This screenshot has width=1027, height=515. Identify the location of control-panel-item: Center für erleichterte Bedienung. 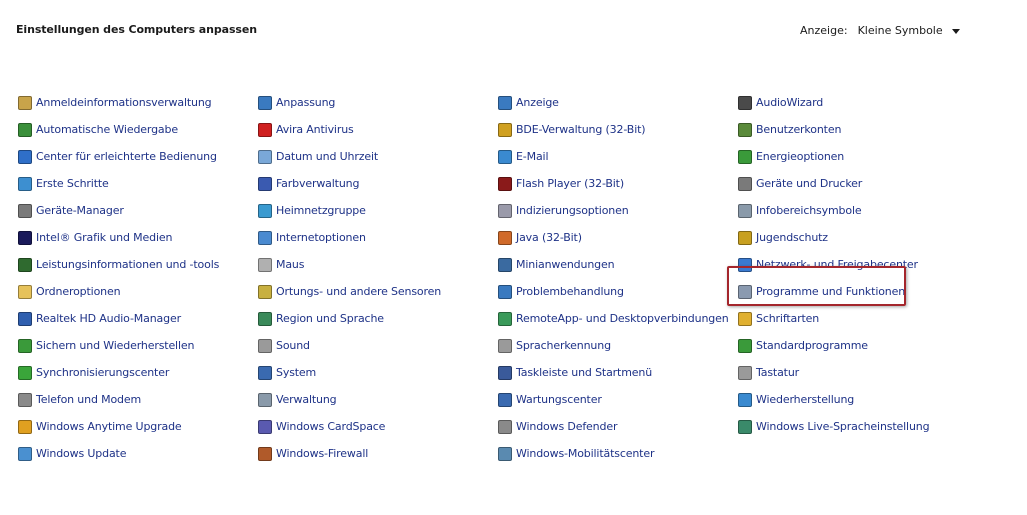
(118, 156).